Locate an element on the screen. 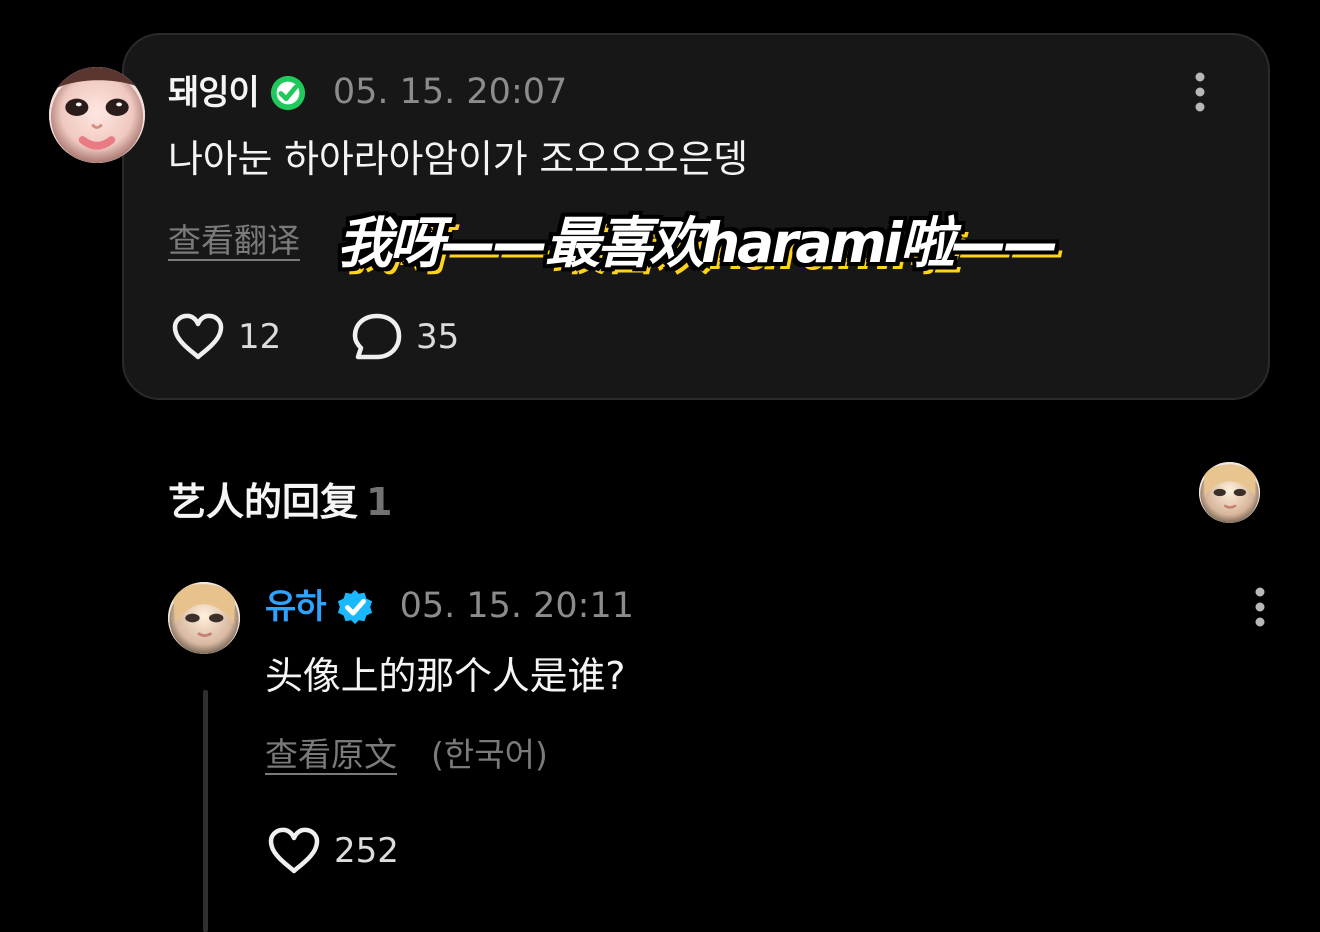  main-comment-comments-count: 35 is located at coordinates (438, 337).